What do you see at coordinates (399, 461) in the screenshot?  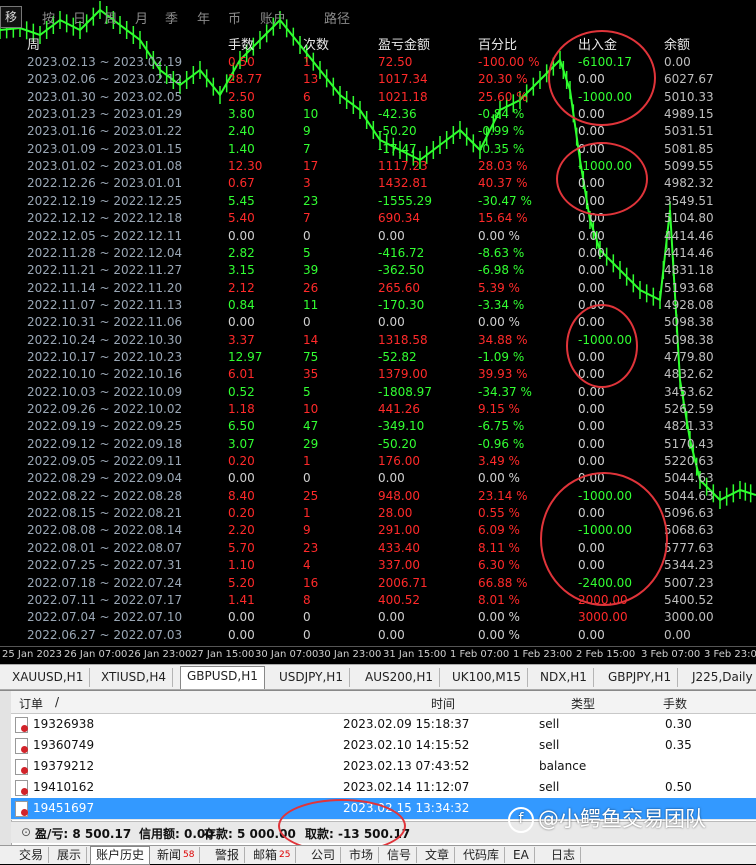 I see `pnl-value: 176.00` at bounding box center [399, 461].